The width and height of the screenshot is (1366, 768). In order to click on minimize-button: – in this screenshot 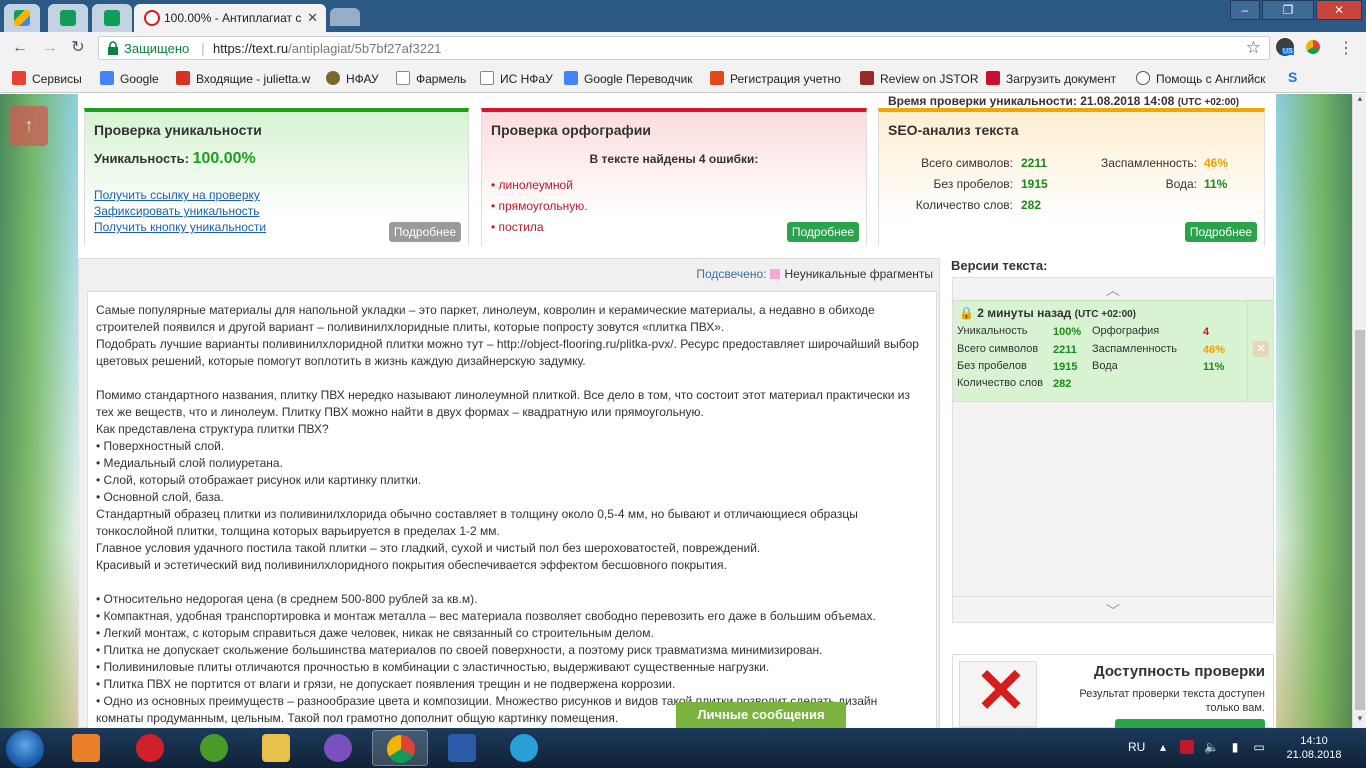, I will do `click(1245, 10)`.